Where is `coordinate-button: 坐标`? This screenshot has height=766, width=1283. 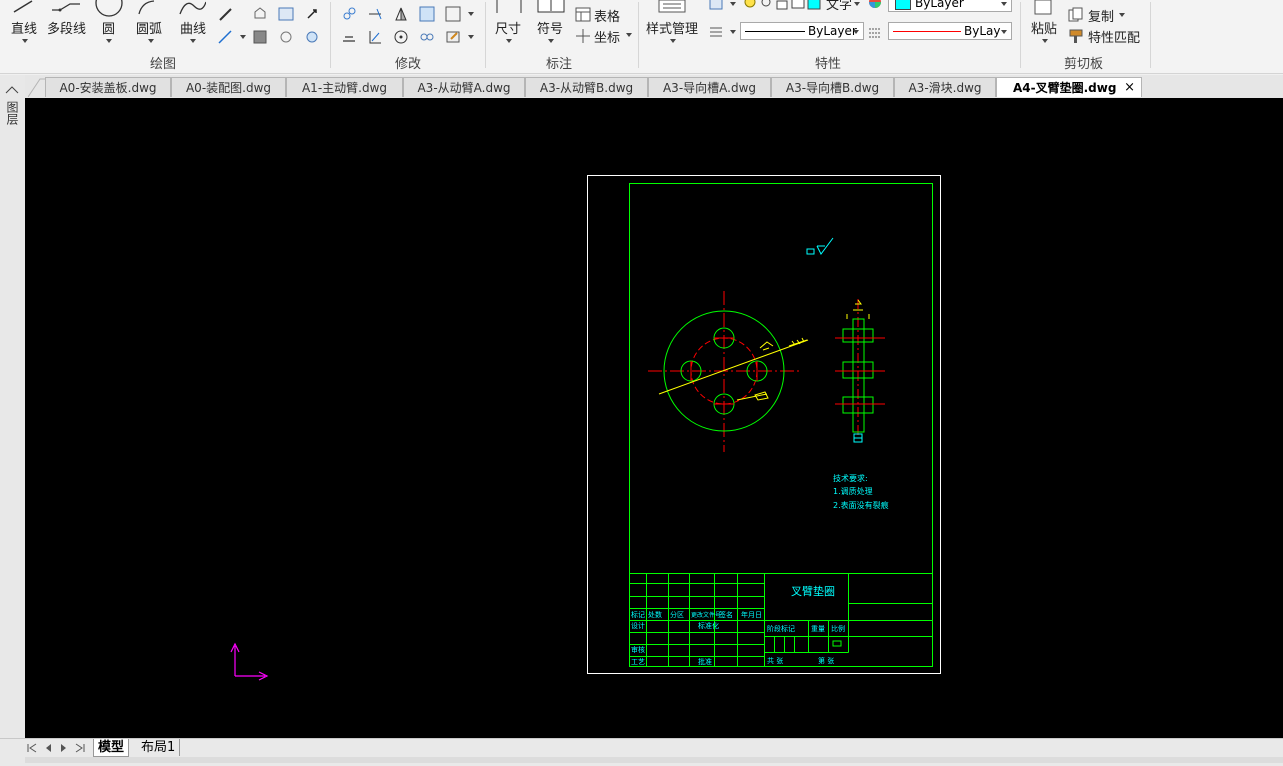
coordinate-button: 坐标 is located at coordinates (605, 36).